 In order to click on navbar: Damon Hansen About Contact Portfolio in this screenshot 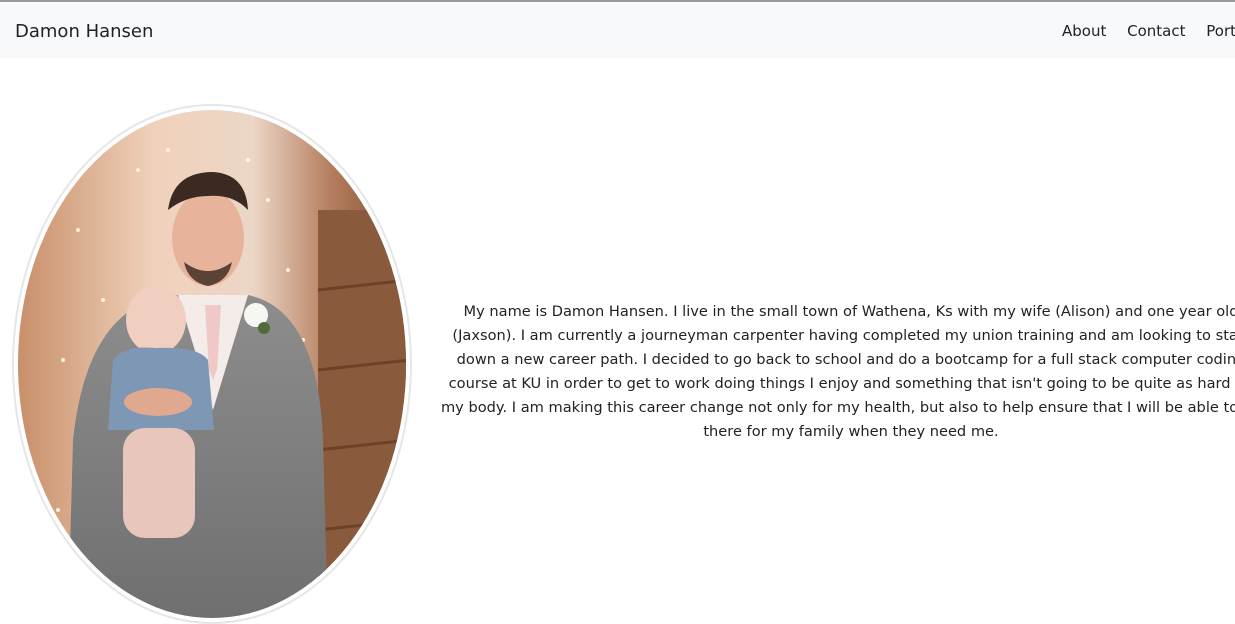, I will do `click(617, 30)`.